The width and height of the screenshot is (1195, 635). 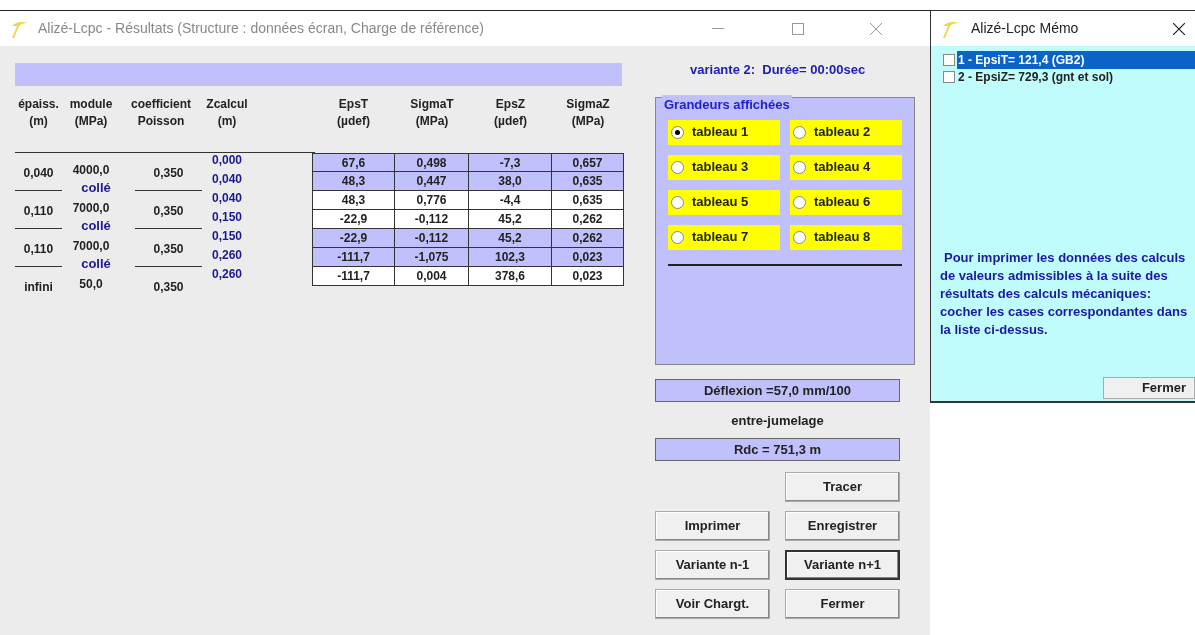 What do you see at coordinates (1076, 59) in the screenshot?
I see `list-item: 1 - EpsiT= 121,4 (GB2)` at bounding box center [1076, 59].